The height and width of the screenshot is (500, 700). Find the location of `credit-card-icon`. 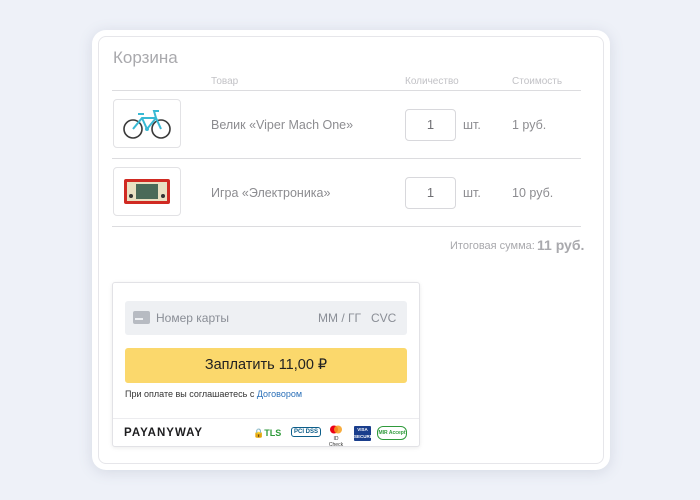

credit-card-icon is located at coordinates (141, 317).